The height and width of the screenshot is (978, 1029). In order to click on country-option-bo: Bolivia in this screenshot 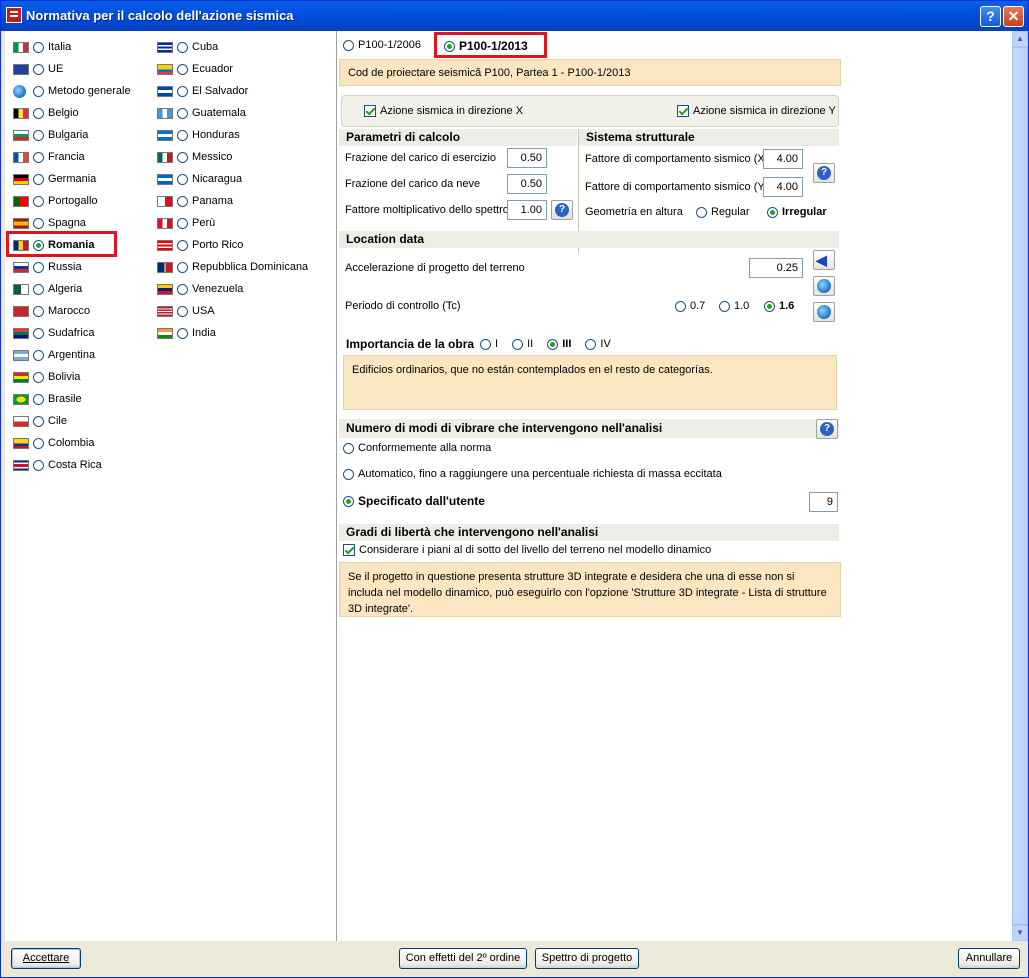, I will do `click(46, 377)`.